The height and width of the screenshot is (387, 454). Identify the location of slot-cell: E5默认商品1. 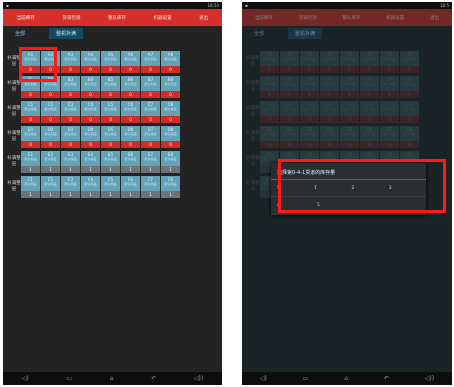
(110, 162).